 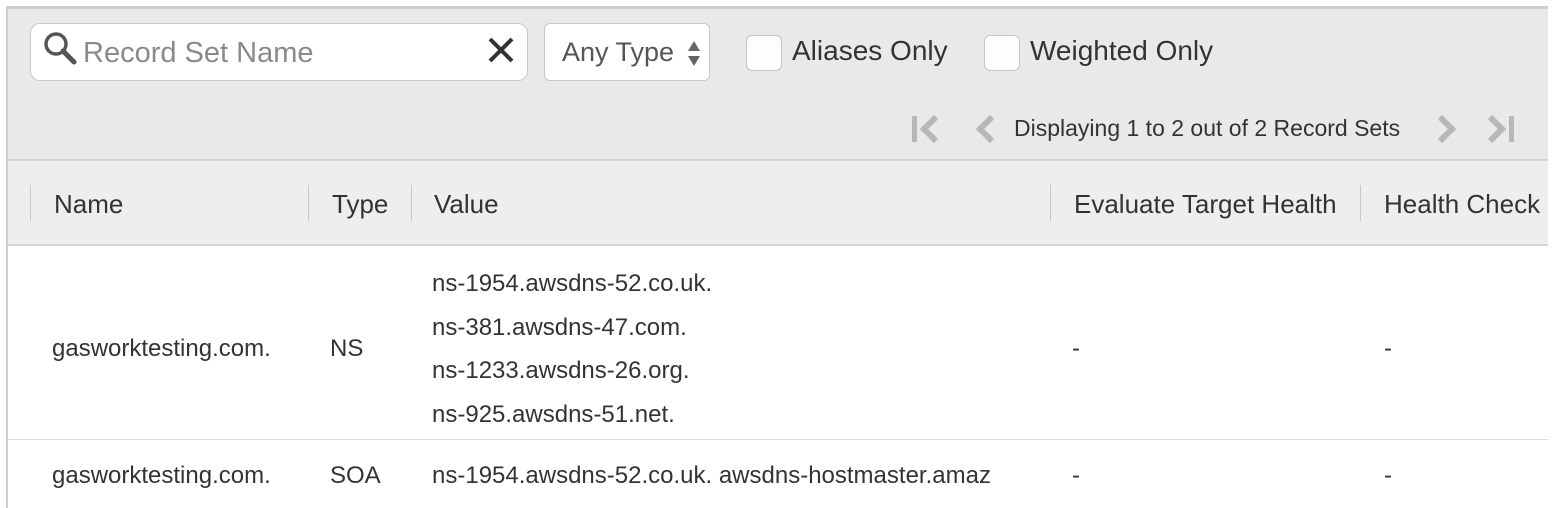 I want to click on record-value: ns-925.awsdns-51.net., so click(x=553, y=414).